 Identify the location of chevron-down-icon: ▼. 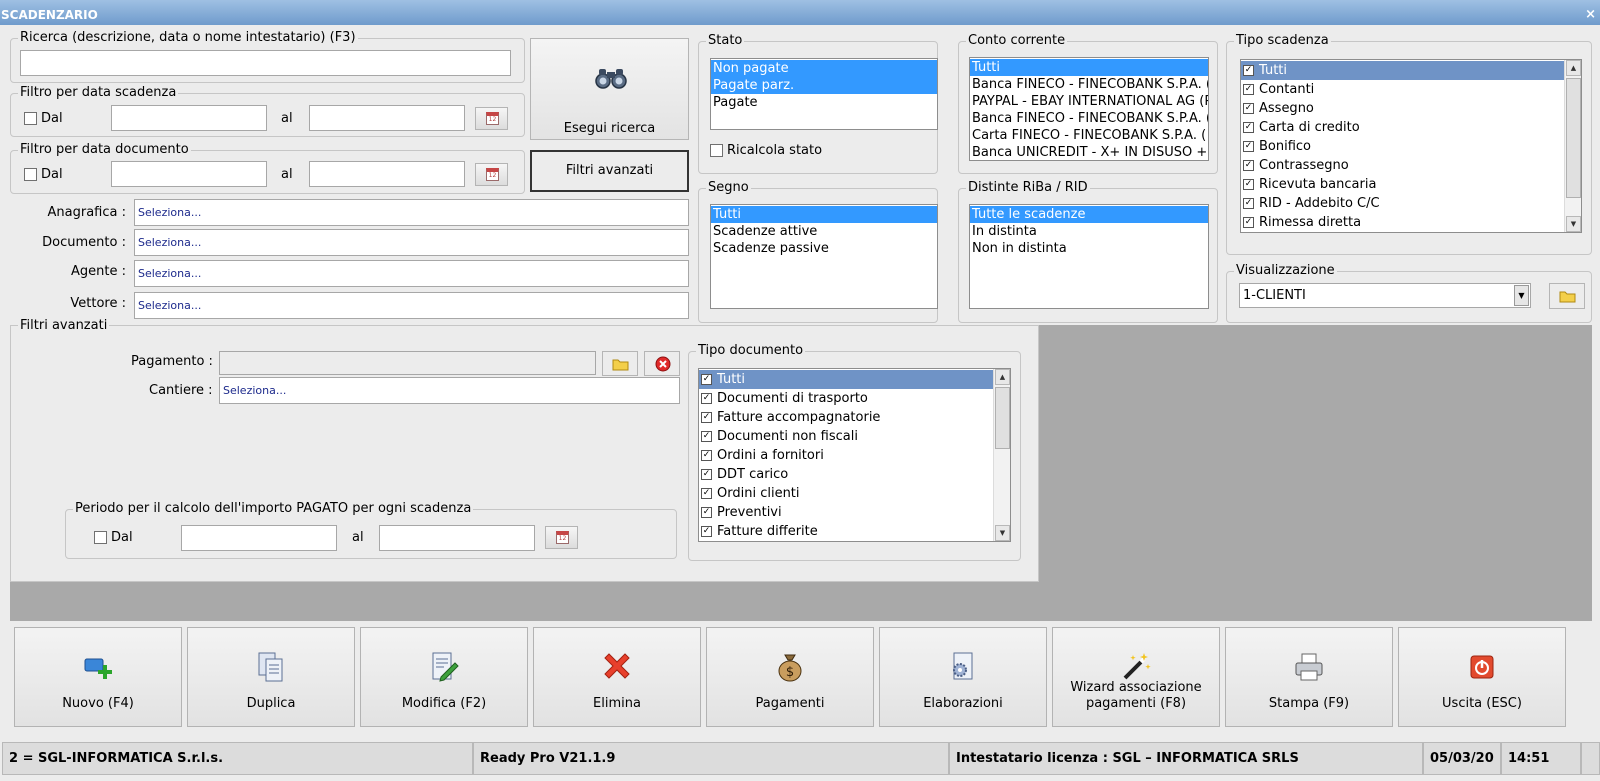
(1521, 295).